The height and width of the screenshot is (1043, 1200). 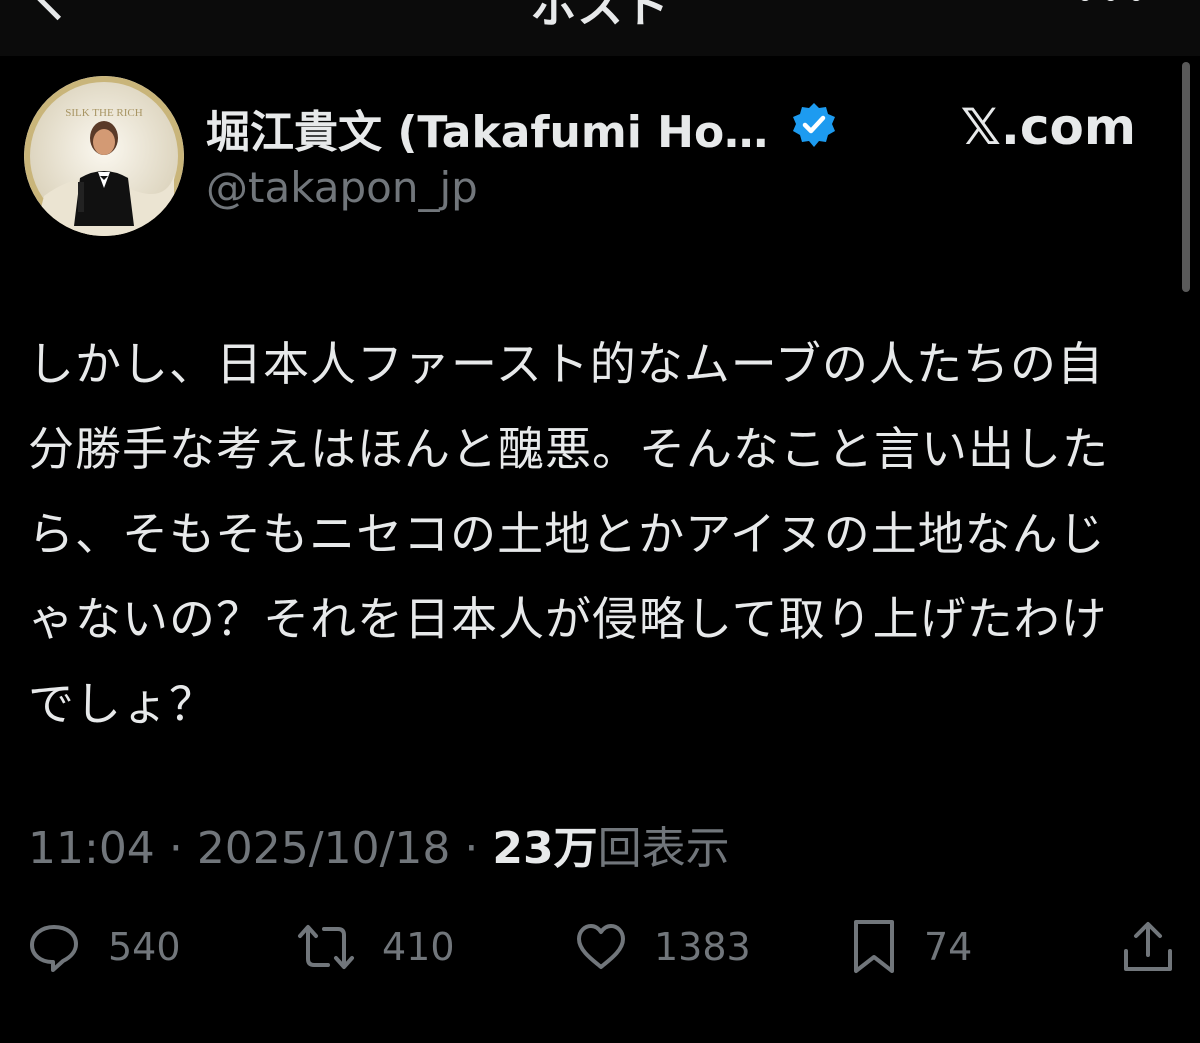 I want to click on like-button: 1383, so click(x=662, y=947).